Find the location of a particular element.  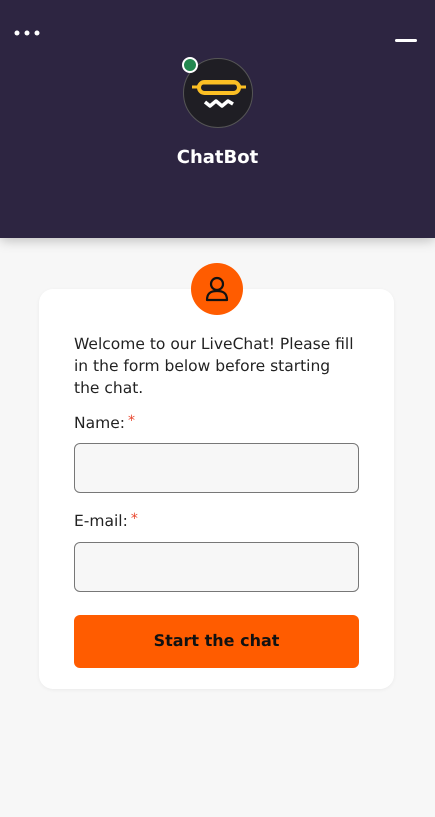

field-label: E-mail: is located at coordinates (101, 521).